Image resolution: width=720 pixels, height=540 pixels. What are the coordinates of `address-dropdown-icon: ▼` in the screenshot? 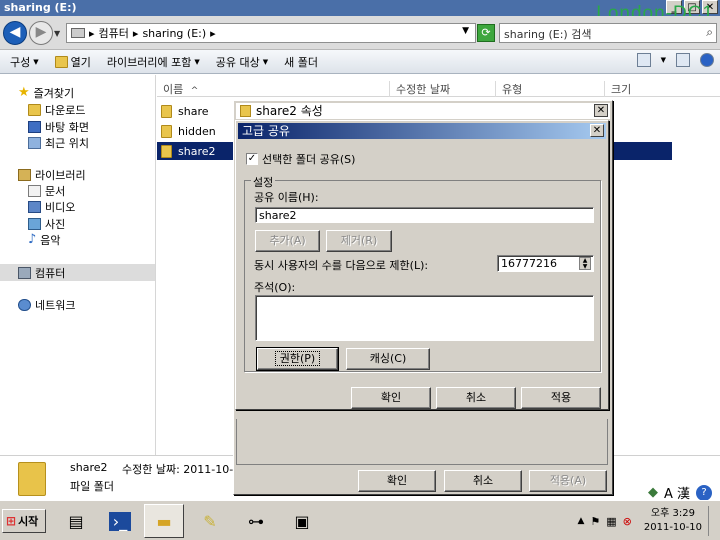 It's located at (465, 31).